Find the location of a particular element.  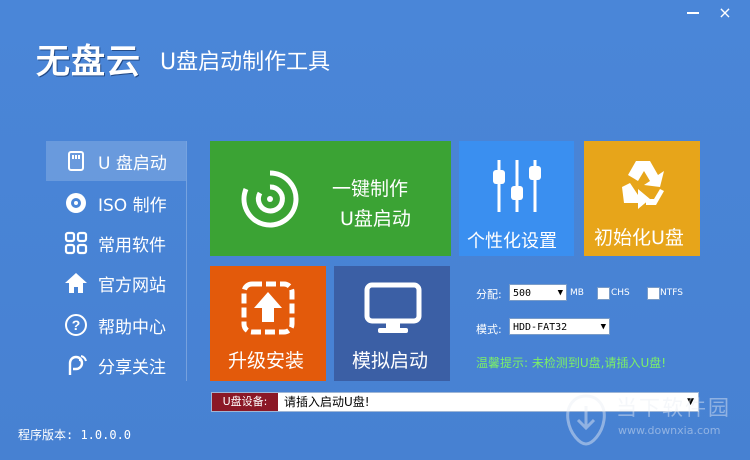

sidebar-item-website: 官方网站 is located at coordinates (116, 283).